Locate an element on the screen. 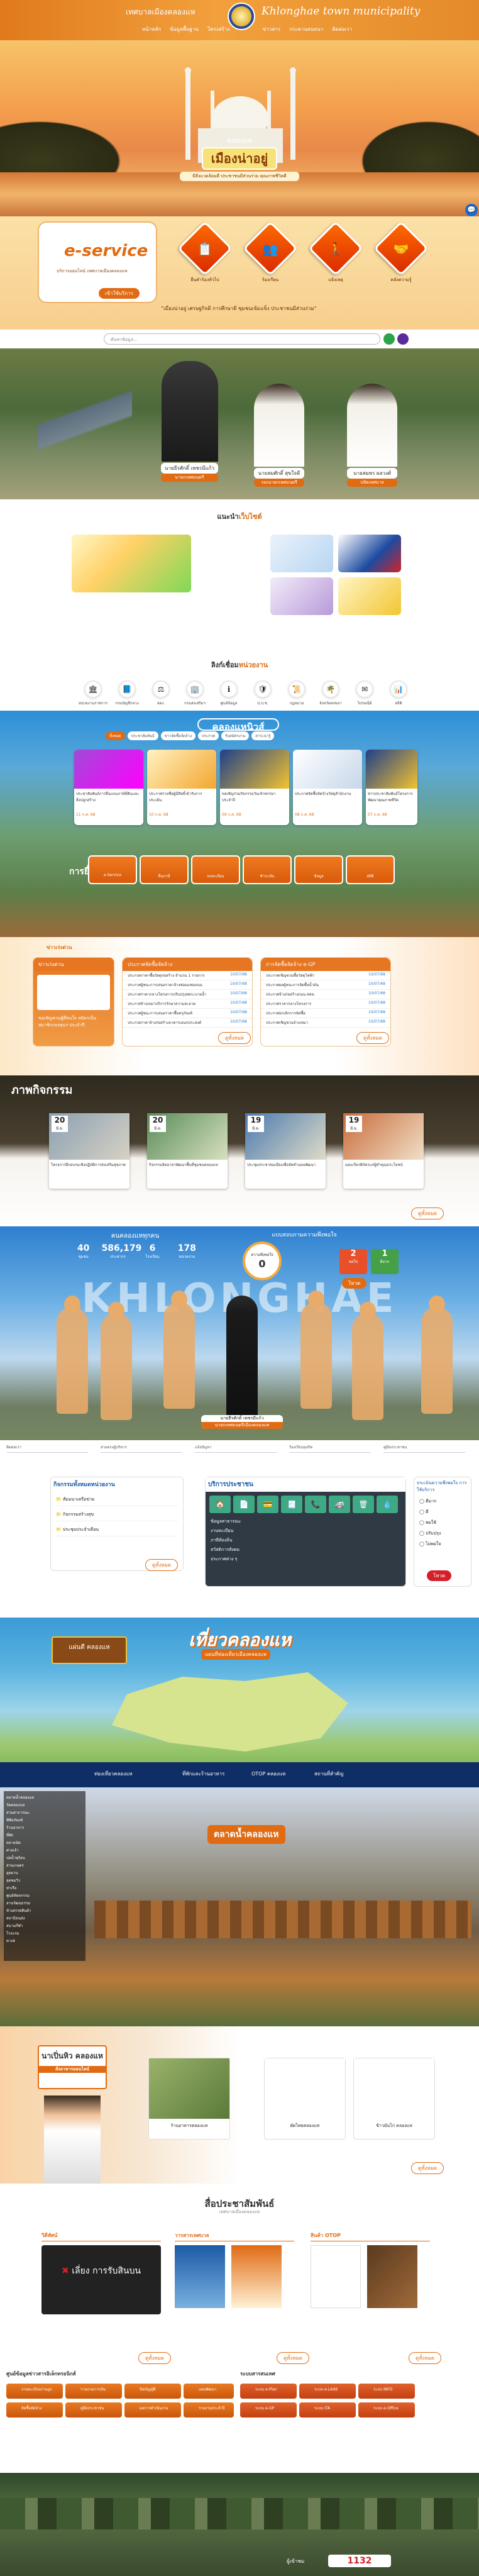  list-item: 10/07/68 ประกาศราคากลางโครงการ is located at coordinates (325, 1004).